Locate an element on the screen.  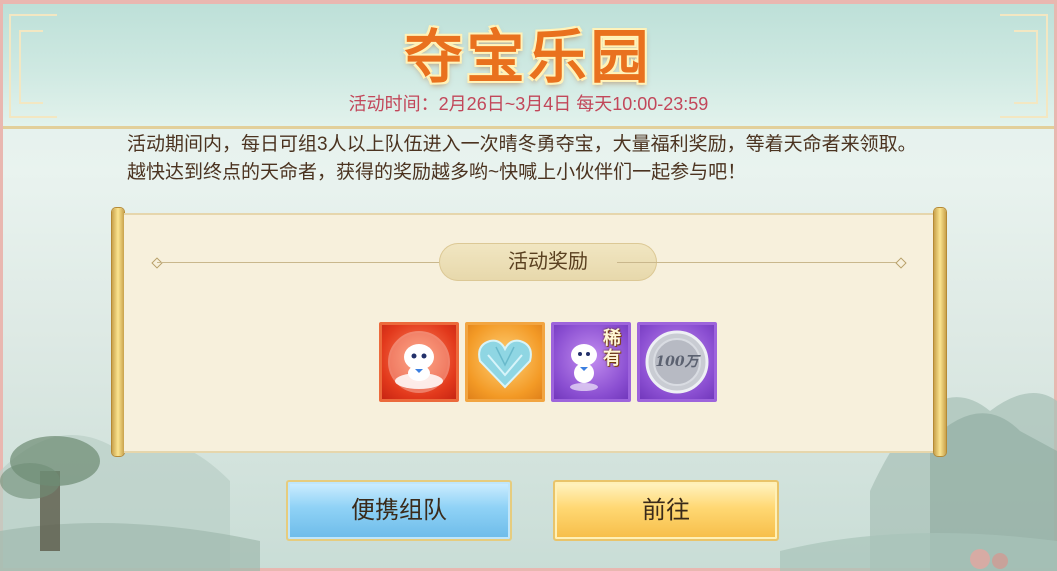
reward-item-silver-coin: 100万 is located at coordinates (677, 362).